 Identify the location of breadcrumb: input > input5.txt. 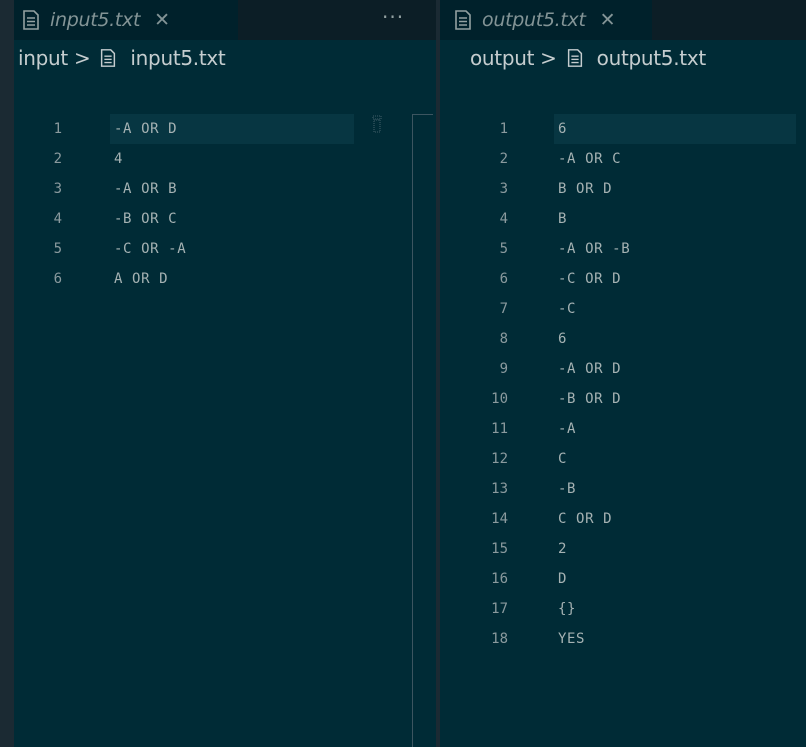
(225, 58).